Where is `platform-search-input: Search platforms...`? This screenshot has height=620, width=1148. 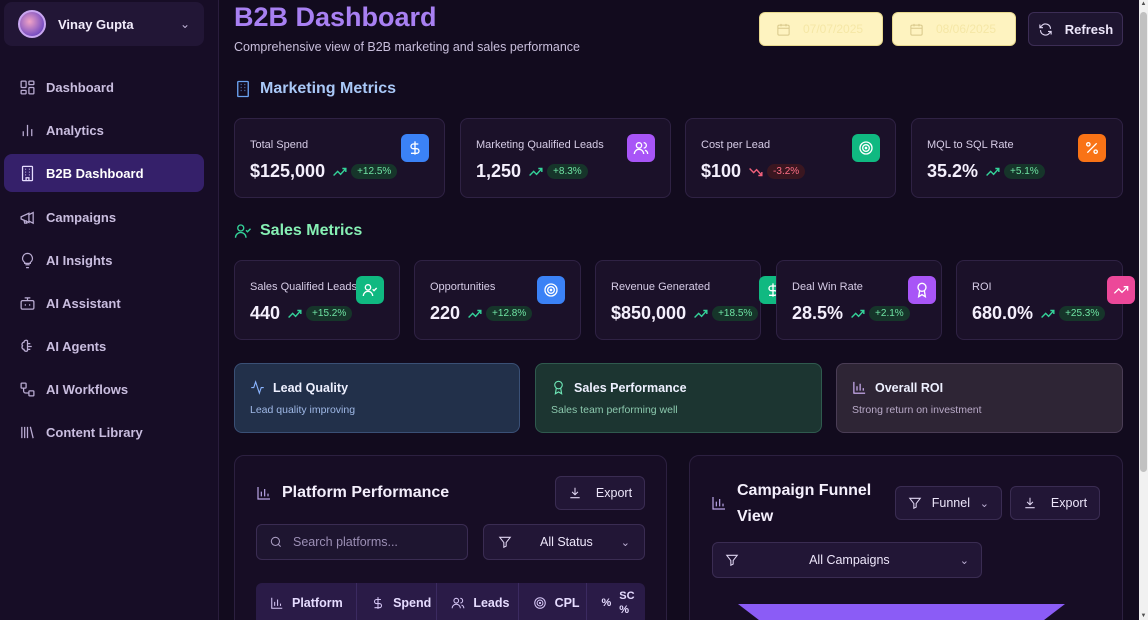
platform-search-input: Search platforms... is located at coordinates (362, 542).